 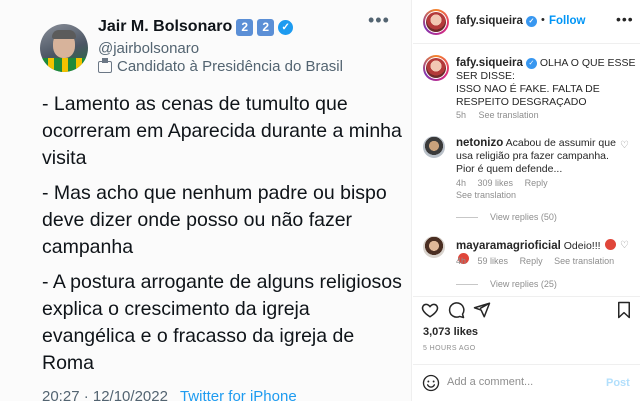 I want to click on add-comment-input, so click(x=522, y=382).